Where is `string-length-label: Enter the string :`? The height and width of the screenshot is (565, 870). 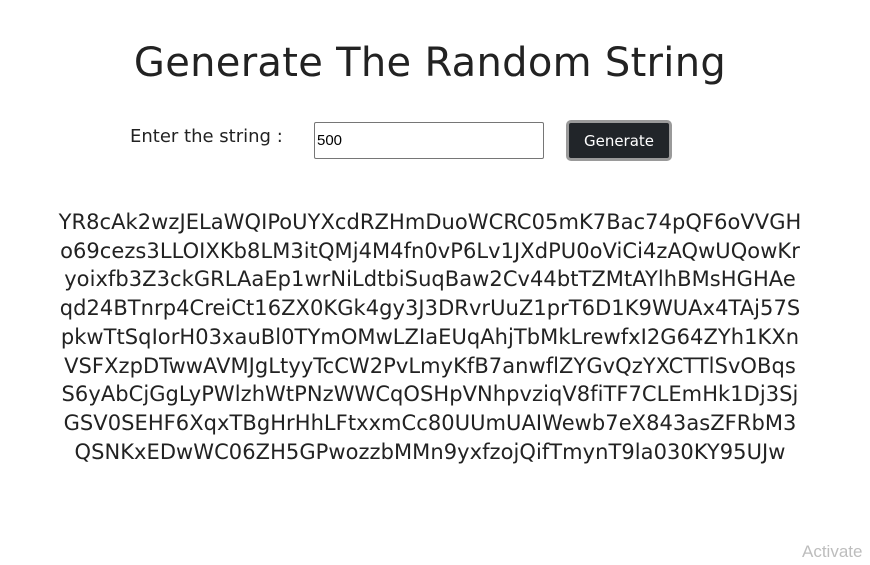 string-length-label: Enter the string : is located at coordinates (206, 136).